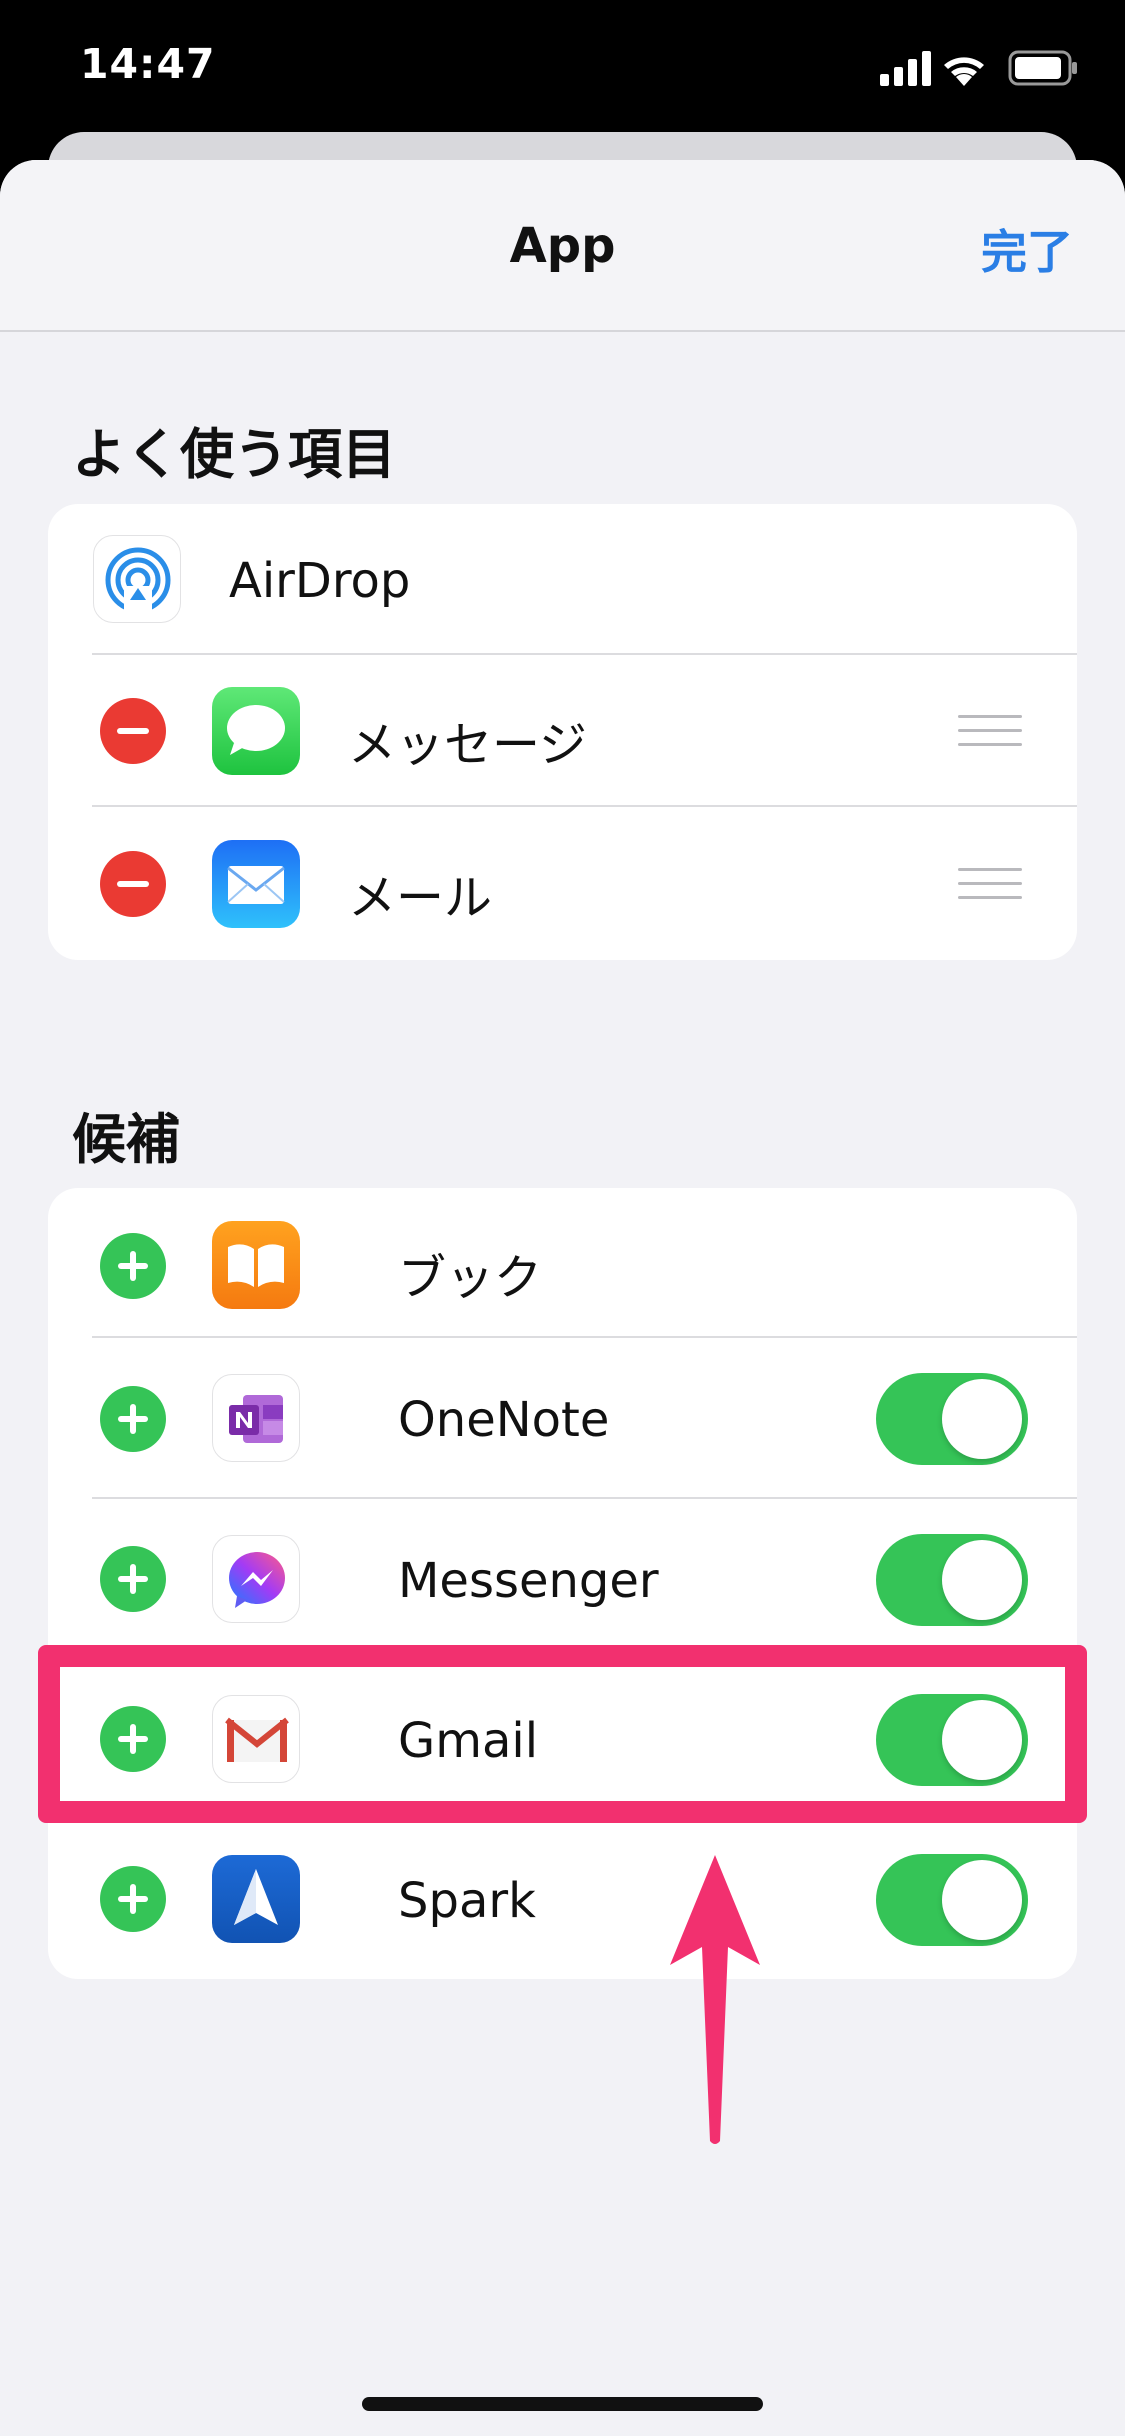  Describe the element at coordinates (256, 884) in the screenshot. I see `mail-icon` at that location.